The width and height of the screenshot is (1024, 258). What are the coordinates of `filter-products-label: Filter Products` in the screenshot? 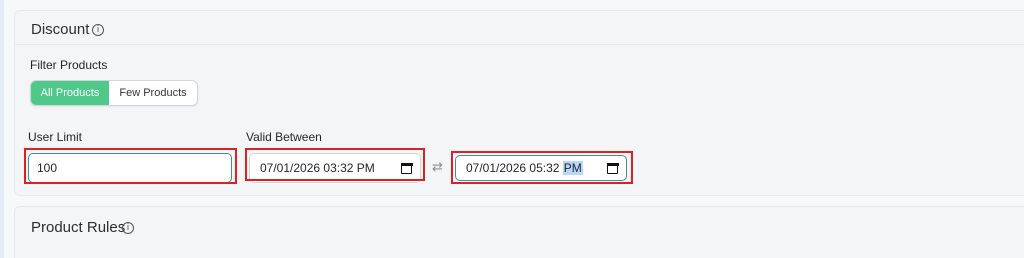 It's located at (69, 65).